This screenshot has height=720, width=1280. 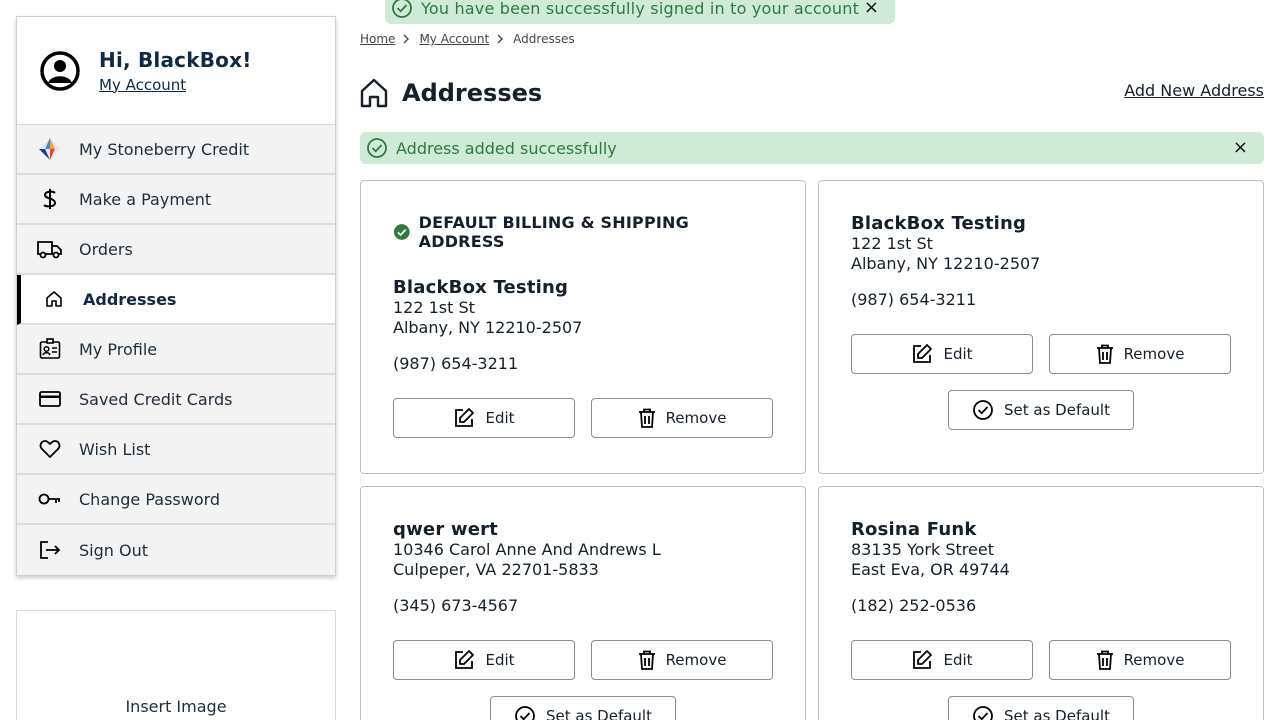 I want to click on default-badge: DEFAULT BILLING & SHIPPING ADDRESS, so click(x=583, y=232).